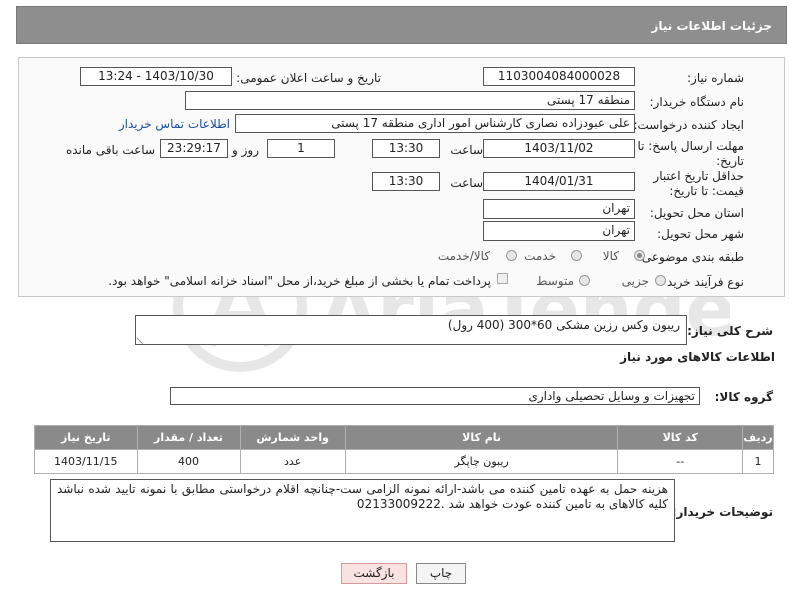 The height and width of the screenshot is (598, 789). What do you see at coordinates (86, 461) in the screenshot?
I see `cell-need-date: 1403/11/15` at bounding box center [86, 461].